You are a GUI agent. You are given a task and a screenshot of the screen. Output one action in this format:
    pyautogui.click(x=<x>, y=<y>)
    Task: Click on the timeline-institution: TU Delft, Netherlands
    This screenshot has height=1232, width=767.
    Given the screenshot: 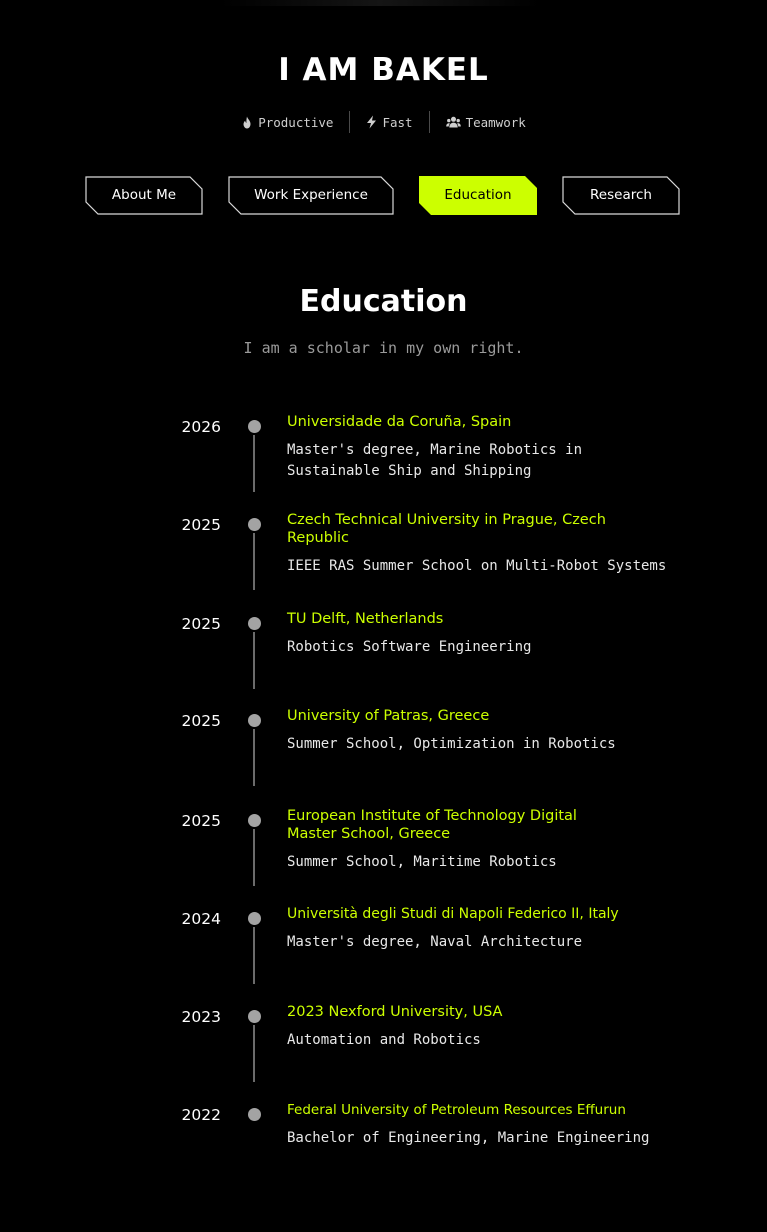 What is the action you would take?
    pyautogui.click(x=365, y=619)
    